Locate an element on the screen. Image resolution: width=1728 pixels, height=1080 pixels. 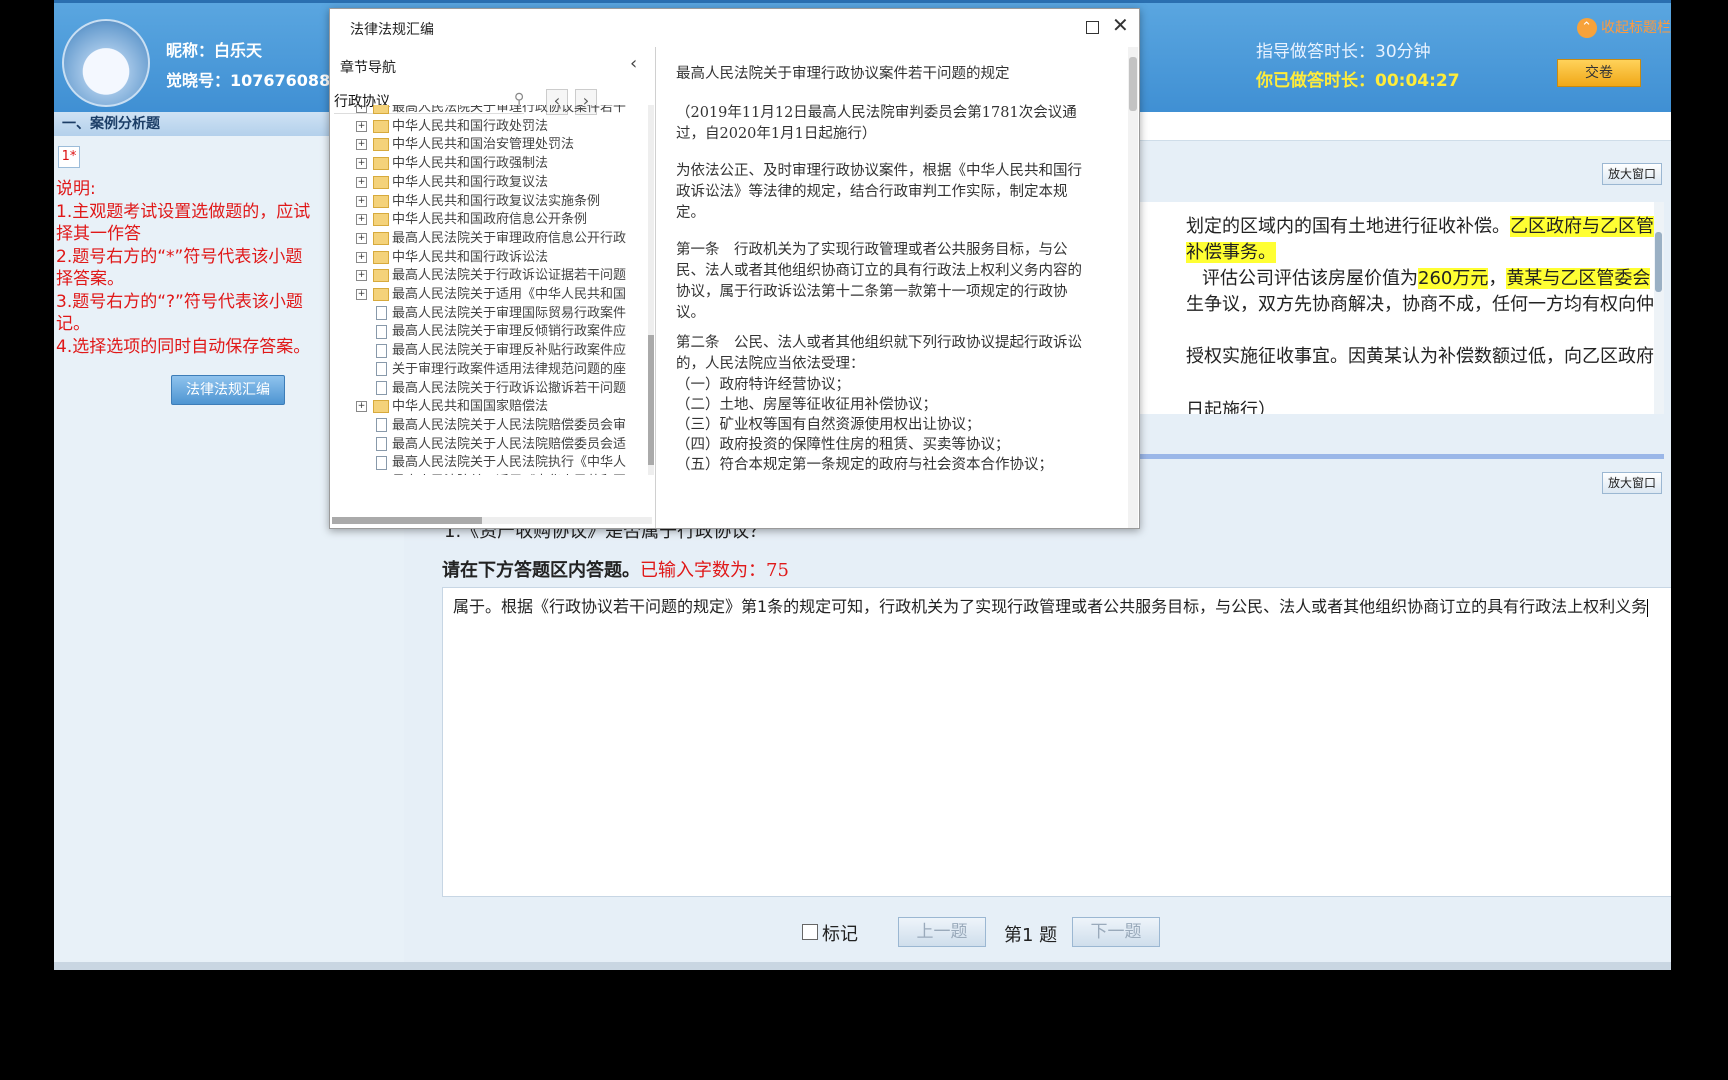
tree-doc-item: 最高人民法院关于审理反倾销行政案件应 is located at coordinates (501, 332).